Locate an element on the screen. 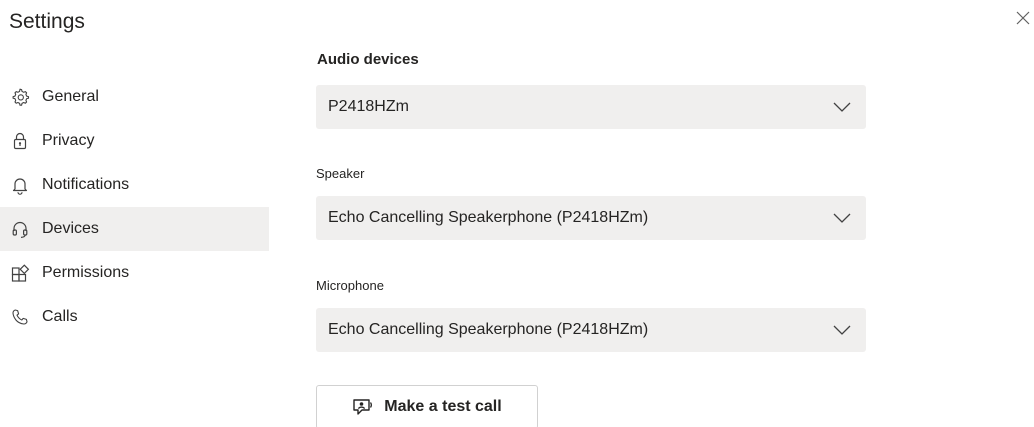 The height and width of the screenshot is (427, 1034). sidebar-item-devices: Devices is located at coordinates (134, 229).